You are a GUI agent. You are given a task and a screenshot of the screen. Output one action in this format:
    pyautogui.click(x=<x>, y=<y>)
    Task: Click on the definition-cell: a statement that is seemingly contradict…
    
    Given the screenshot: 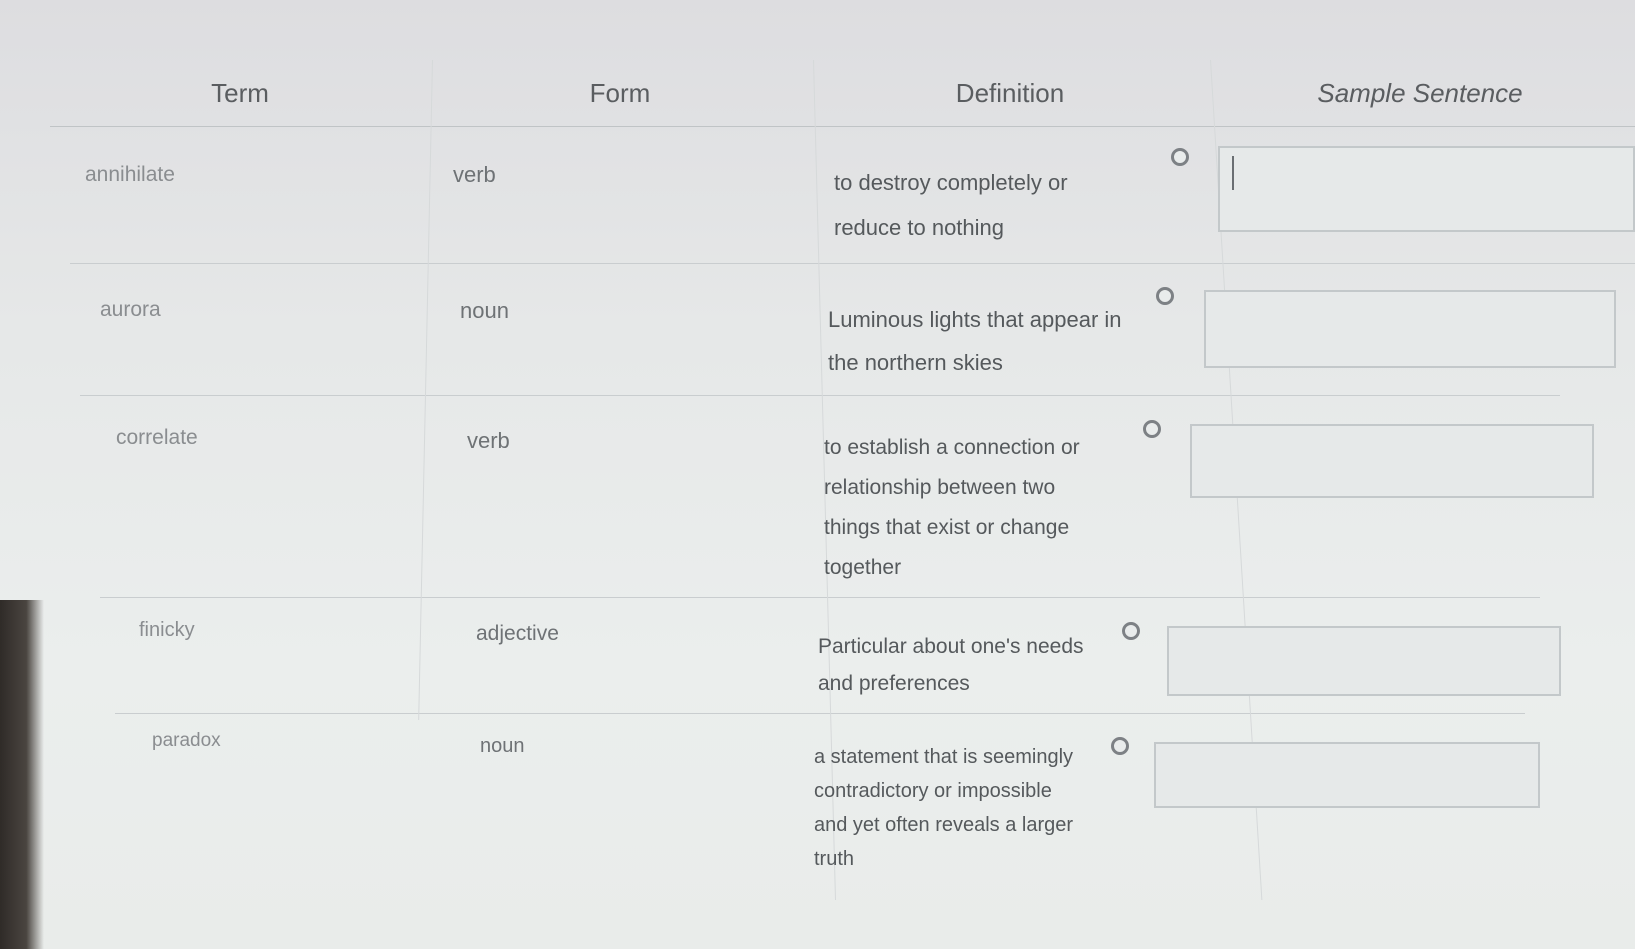 What is the action you would take?
    pyautogui.click(x=943, y=808)
    